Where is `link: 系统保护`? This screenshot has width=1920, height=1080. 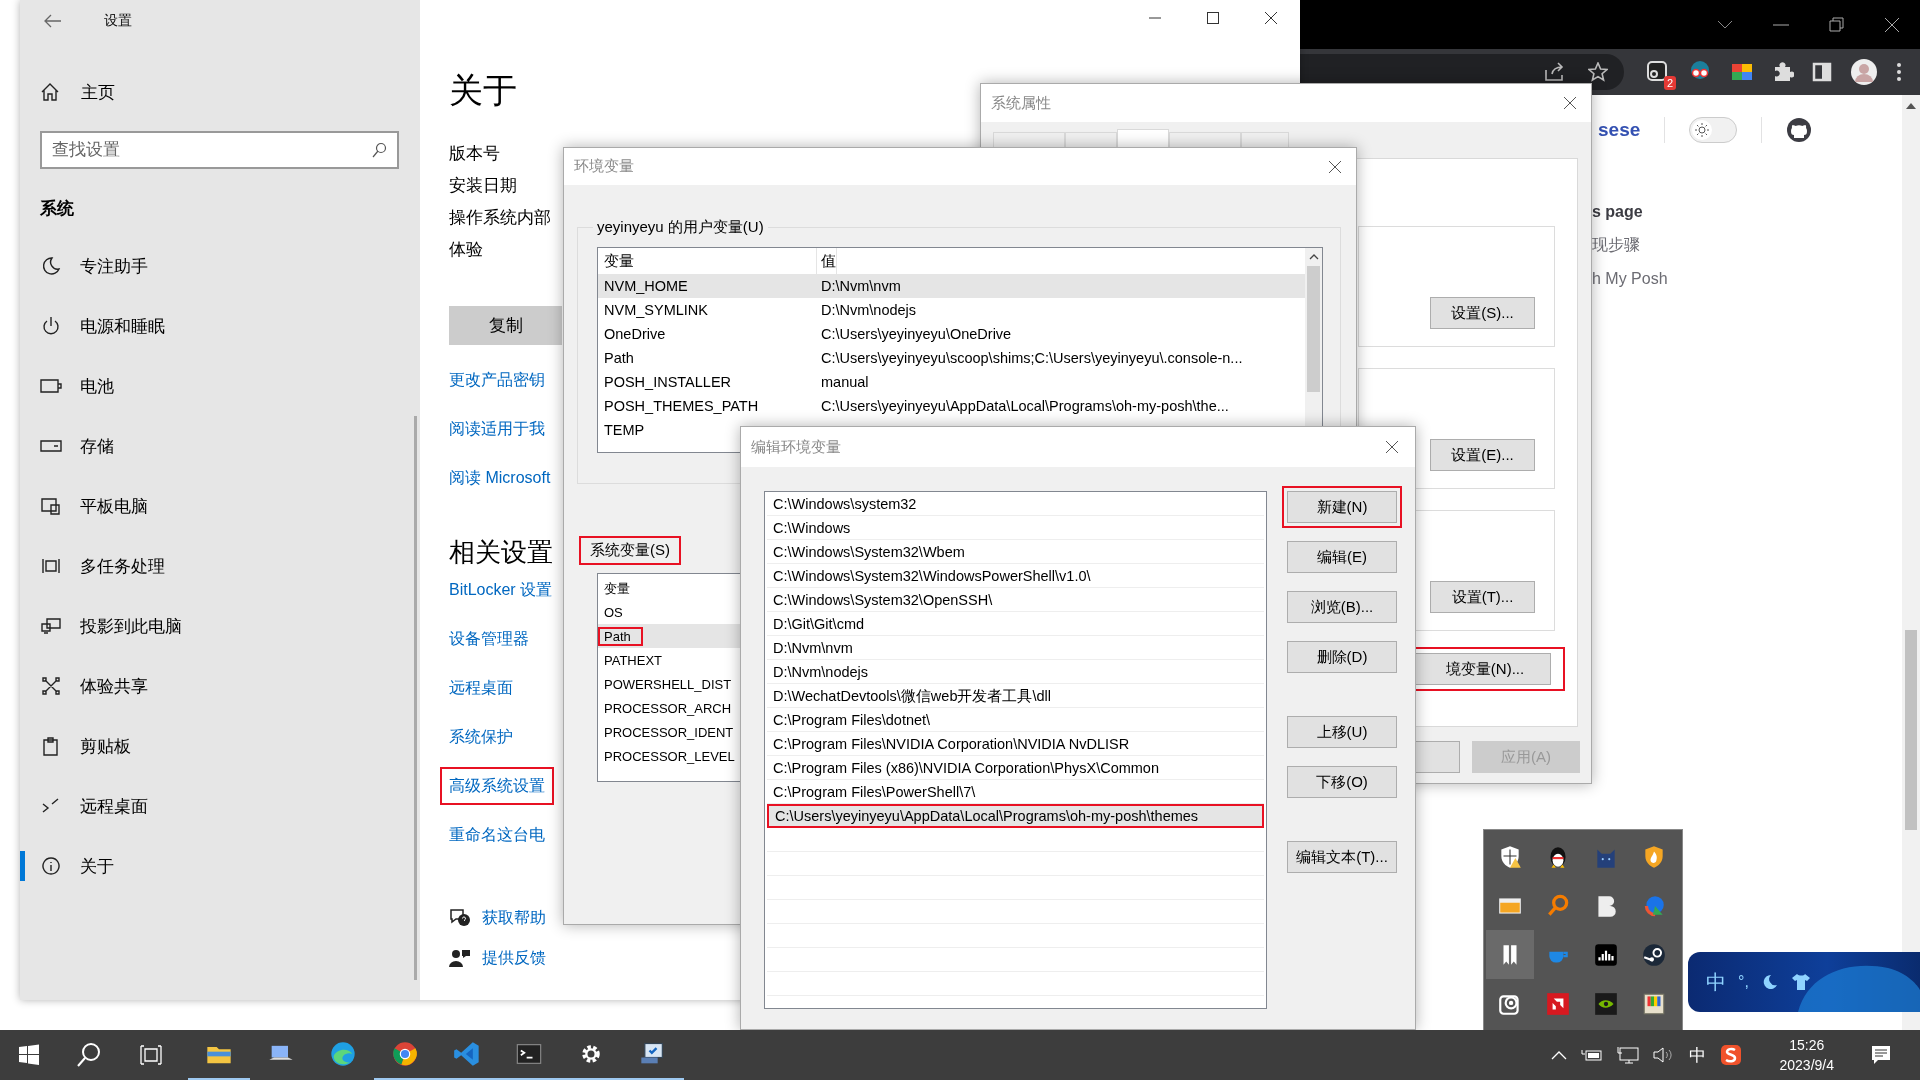
link: 系统保护 is located at coordinates (481, 737).